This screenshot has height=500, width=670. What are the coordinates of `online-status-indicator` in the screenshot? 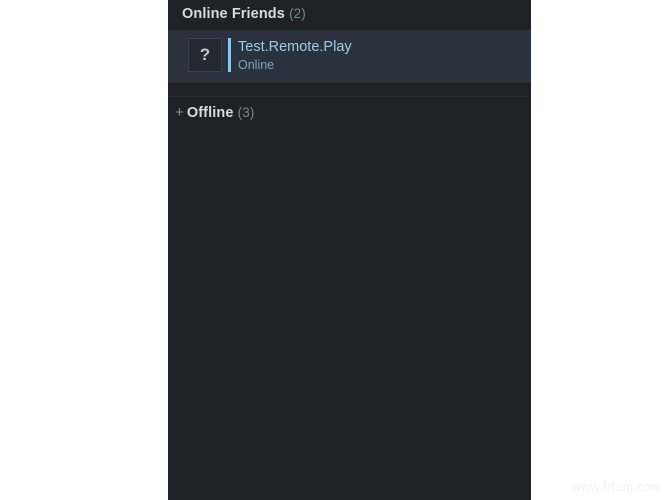 It's located at (229, 55).